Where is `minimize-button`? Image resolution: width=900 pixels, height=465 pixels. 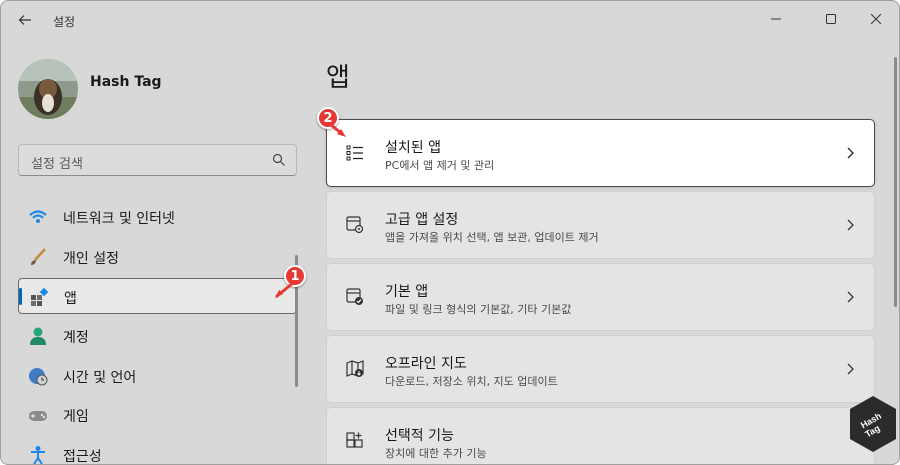
minimize-button is located at coordinates (776, 19).